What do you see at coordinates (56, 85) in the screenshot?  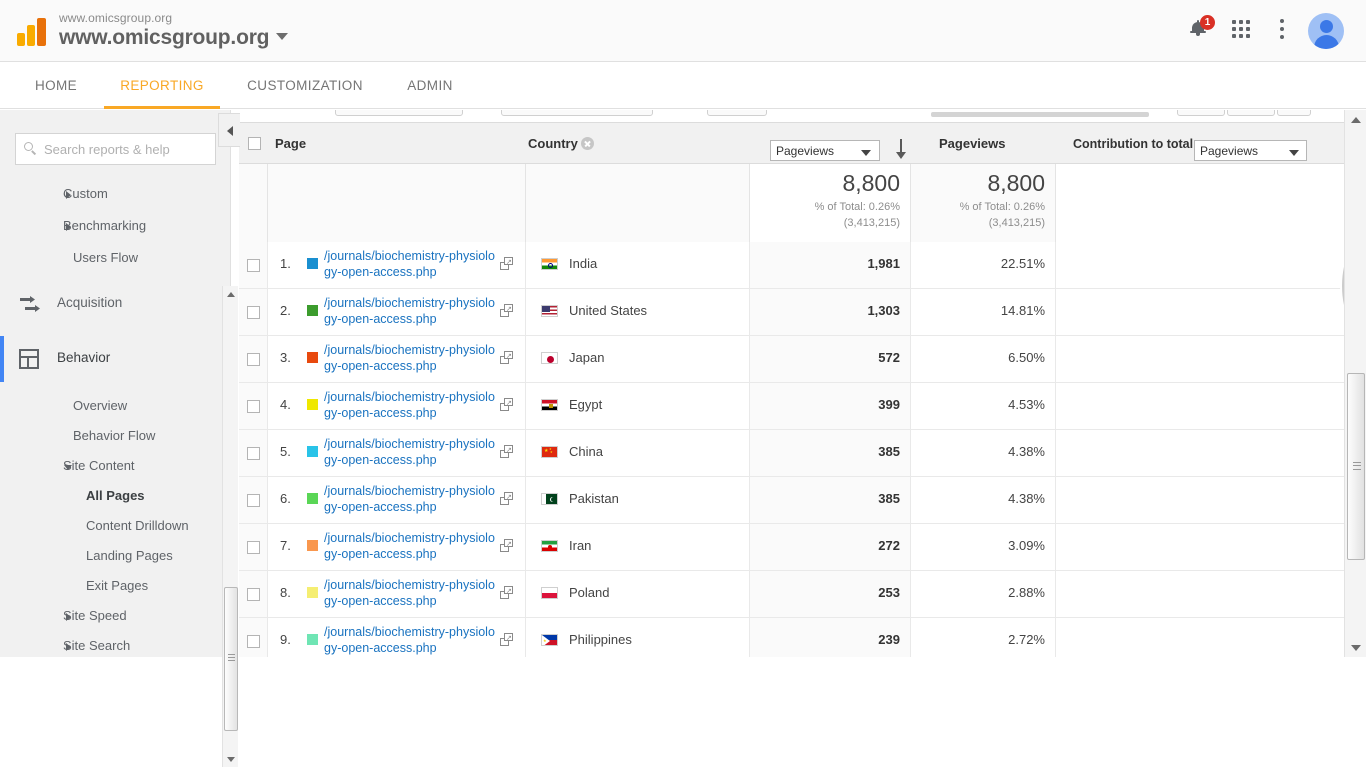 I see `tab-home: HOME` at bounding box center [56, 85].